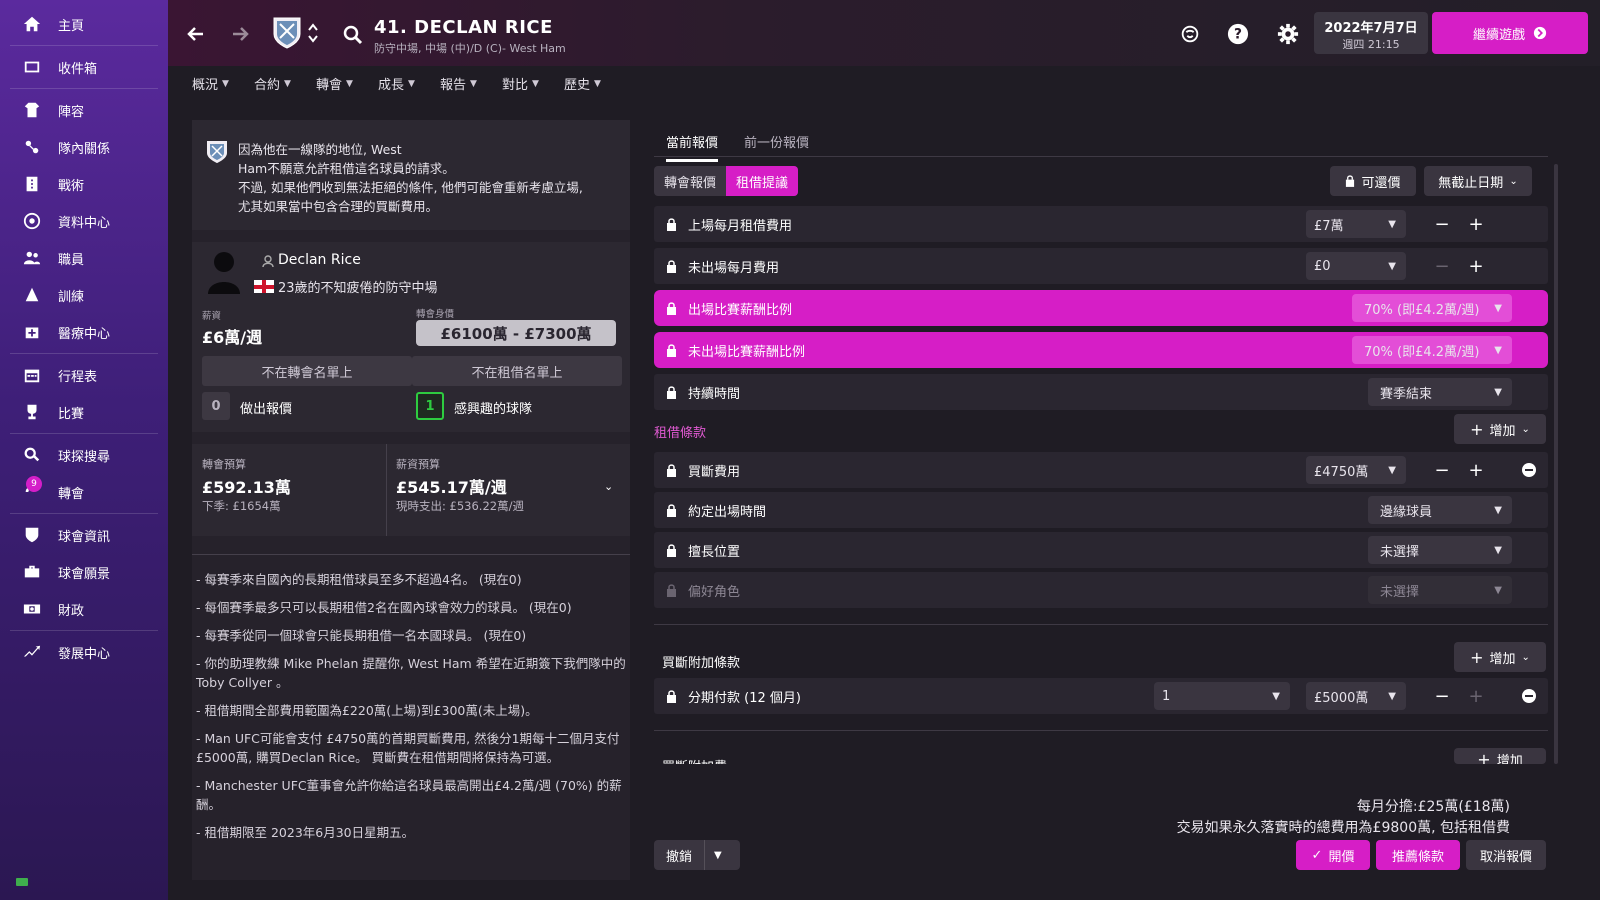  Describe the element at coordinates (762, 181) in the screenshot. I see `loan-offer-option: 租借提議` at that location.